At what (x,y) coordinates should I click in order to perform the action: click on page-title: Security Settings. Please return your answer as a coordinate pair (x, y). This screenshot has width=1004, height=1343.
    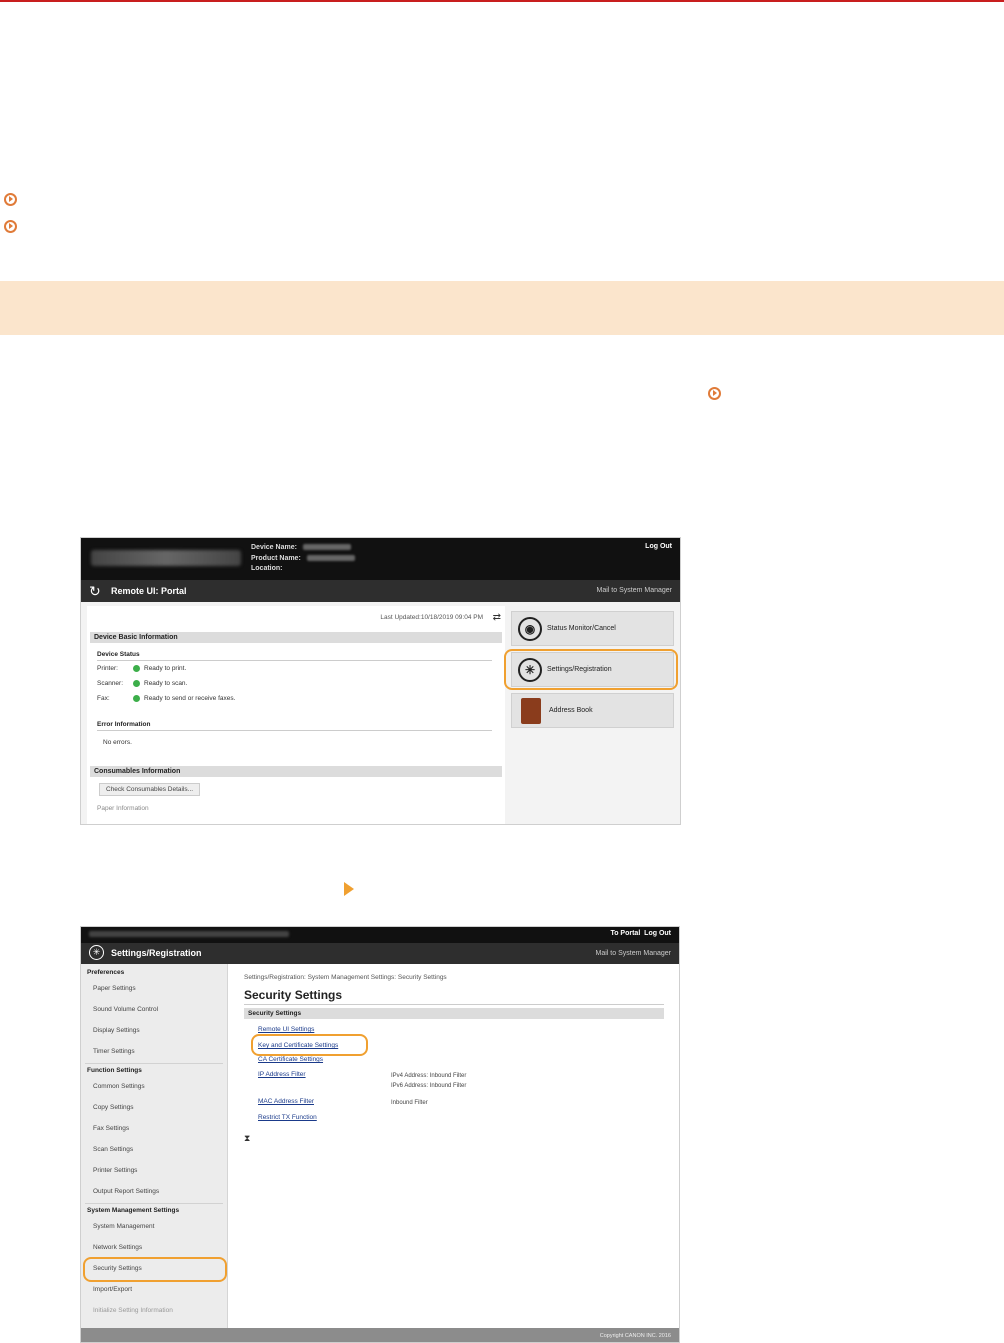
    Looking at the image, I should click on (293, 995).